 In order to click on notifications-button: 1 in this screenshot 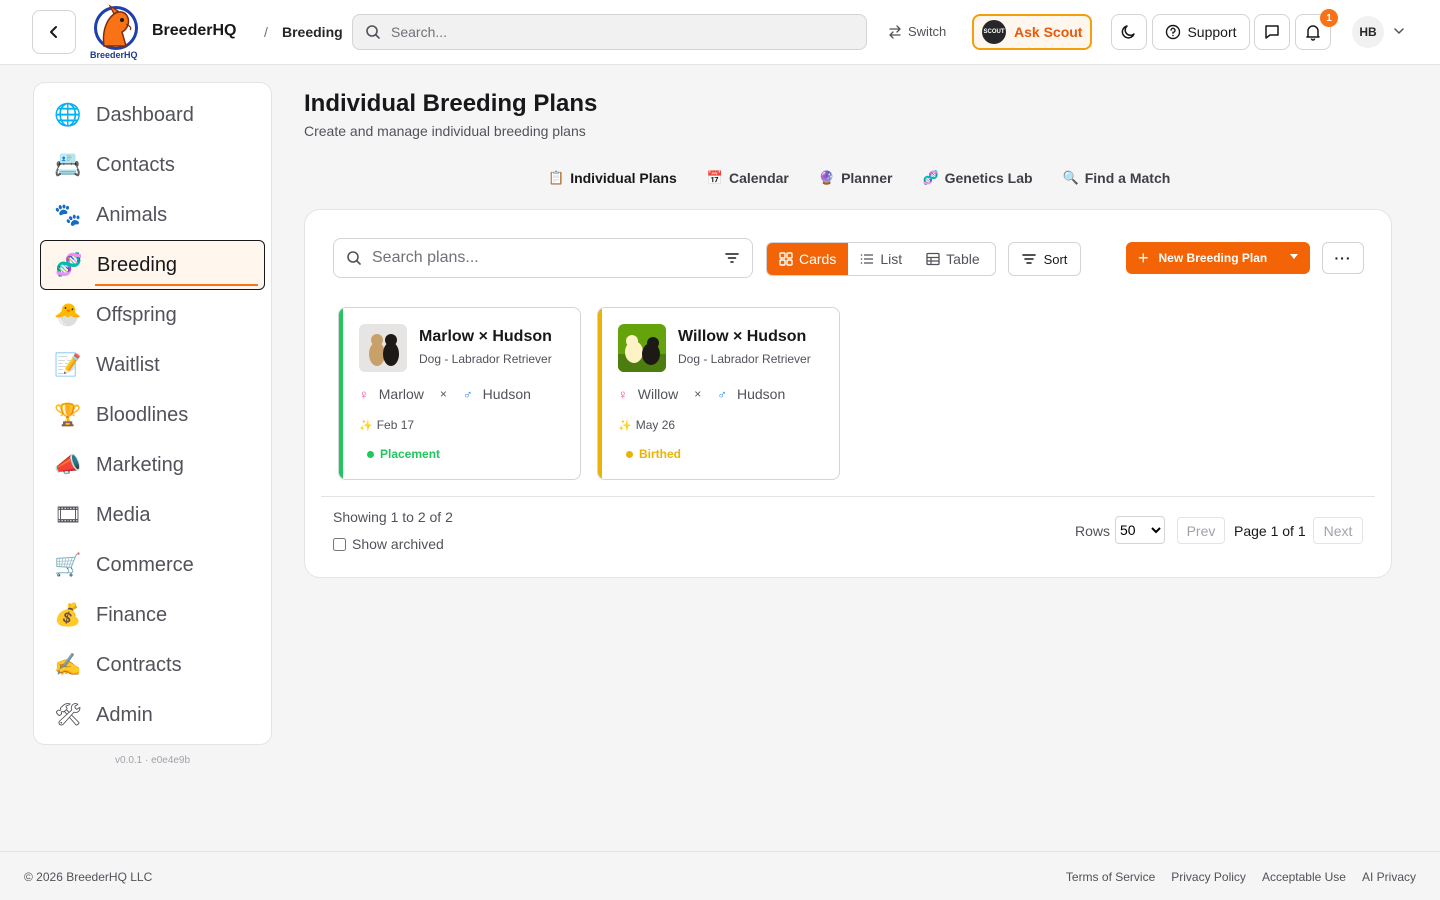, I will do `click(1316, 29)`.